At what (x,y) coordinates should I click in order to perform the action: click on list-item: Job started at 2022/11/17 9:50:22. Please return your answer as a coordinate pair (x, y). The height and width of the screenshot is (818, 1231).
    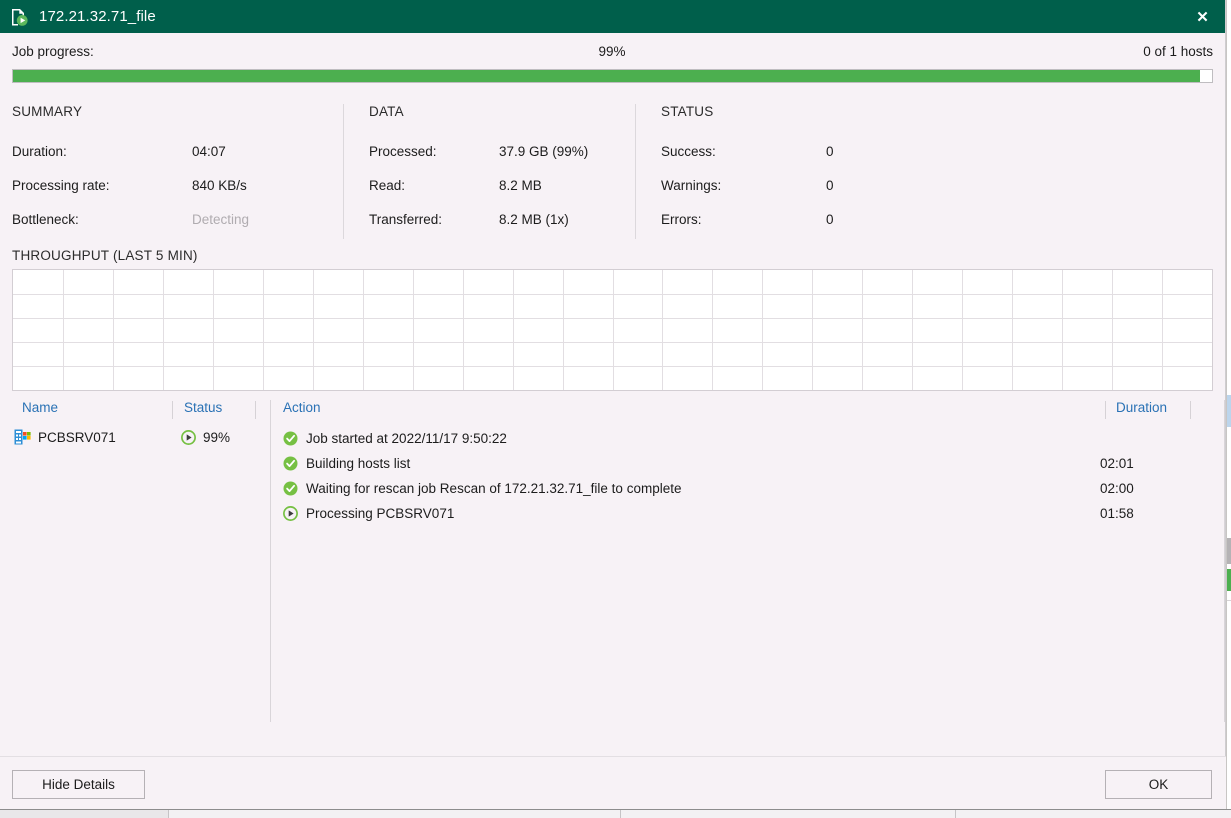
    Looking at the image, I should click on (748, 438).